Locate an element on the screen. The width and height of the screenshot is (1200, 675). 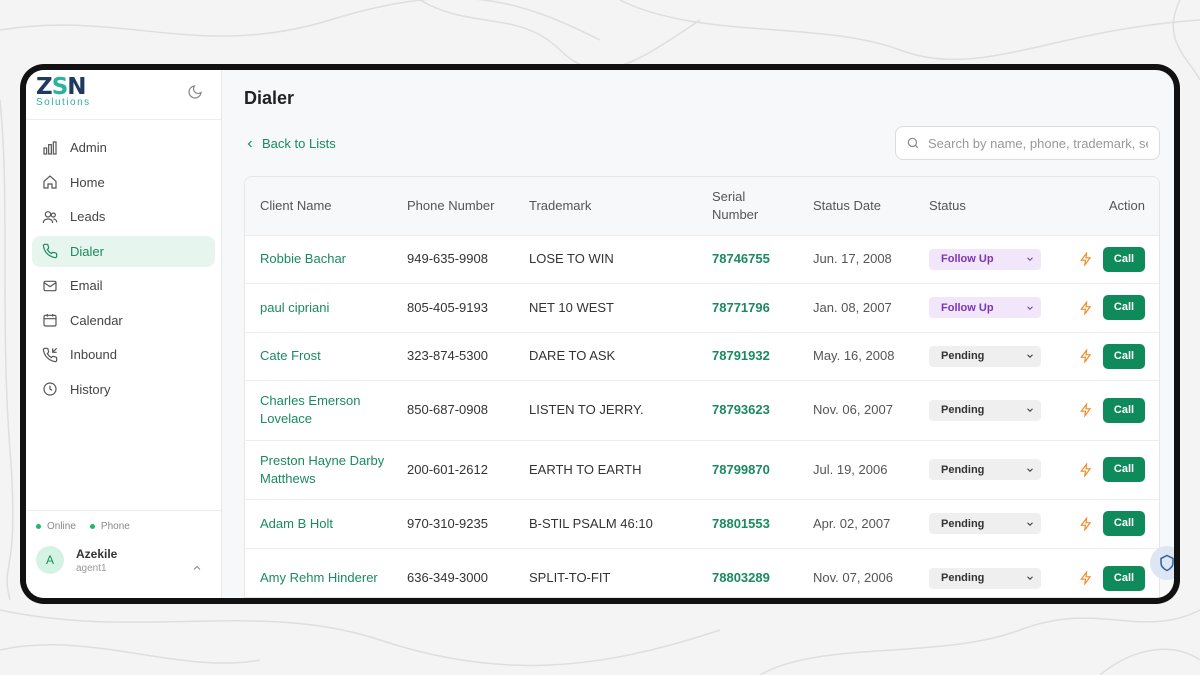
trademark: LOSE TO WIN is located at coordinates (605, 259).